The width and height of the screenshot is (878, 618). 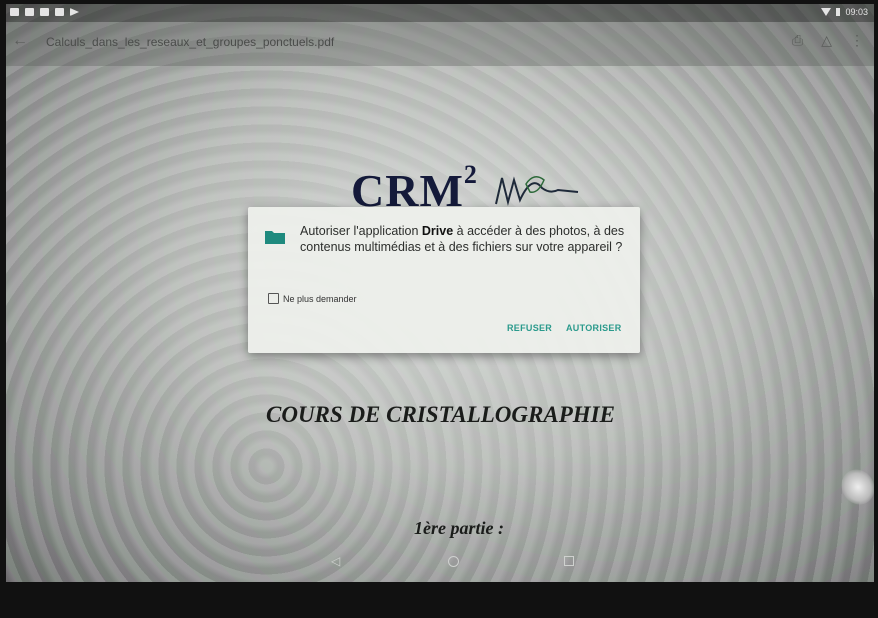 What do you see at coordinates (335, 561) in the screenshot?
I see `nav-back-icon: ◁` at bounding box center [335, 561].